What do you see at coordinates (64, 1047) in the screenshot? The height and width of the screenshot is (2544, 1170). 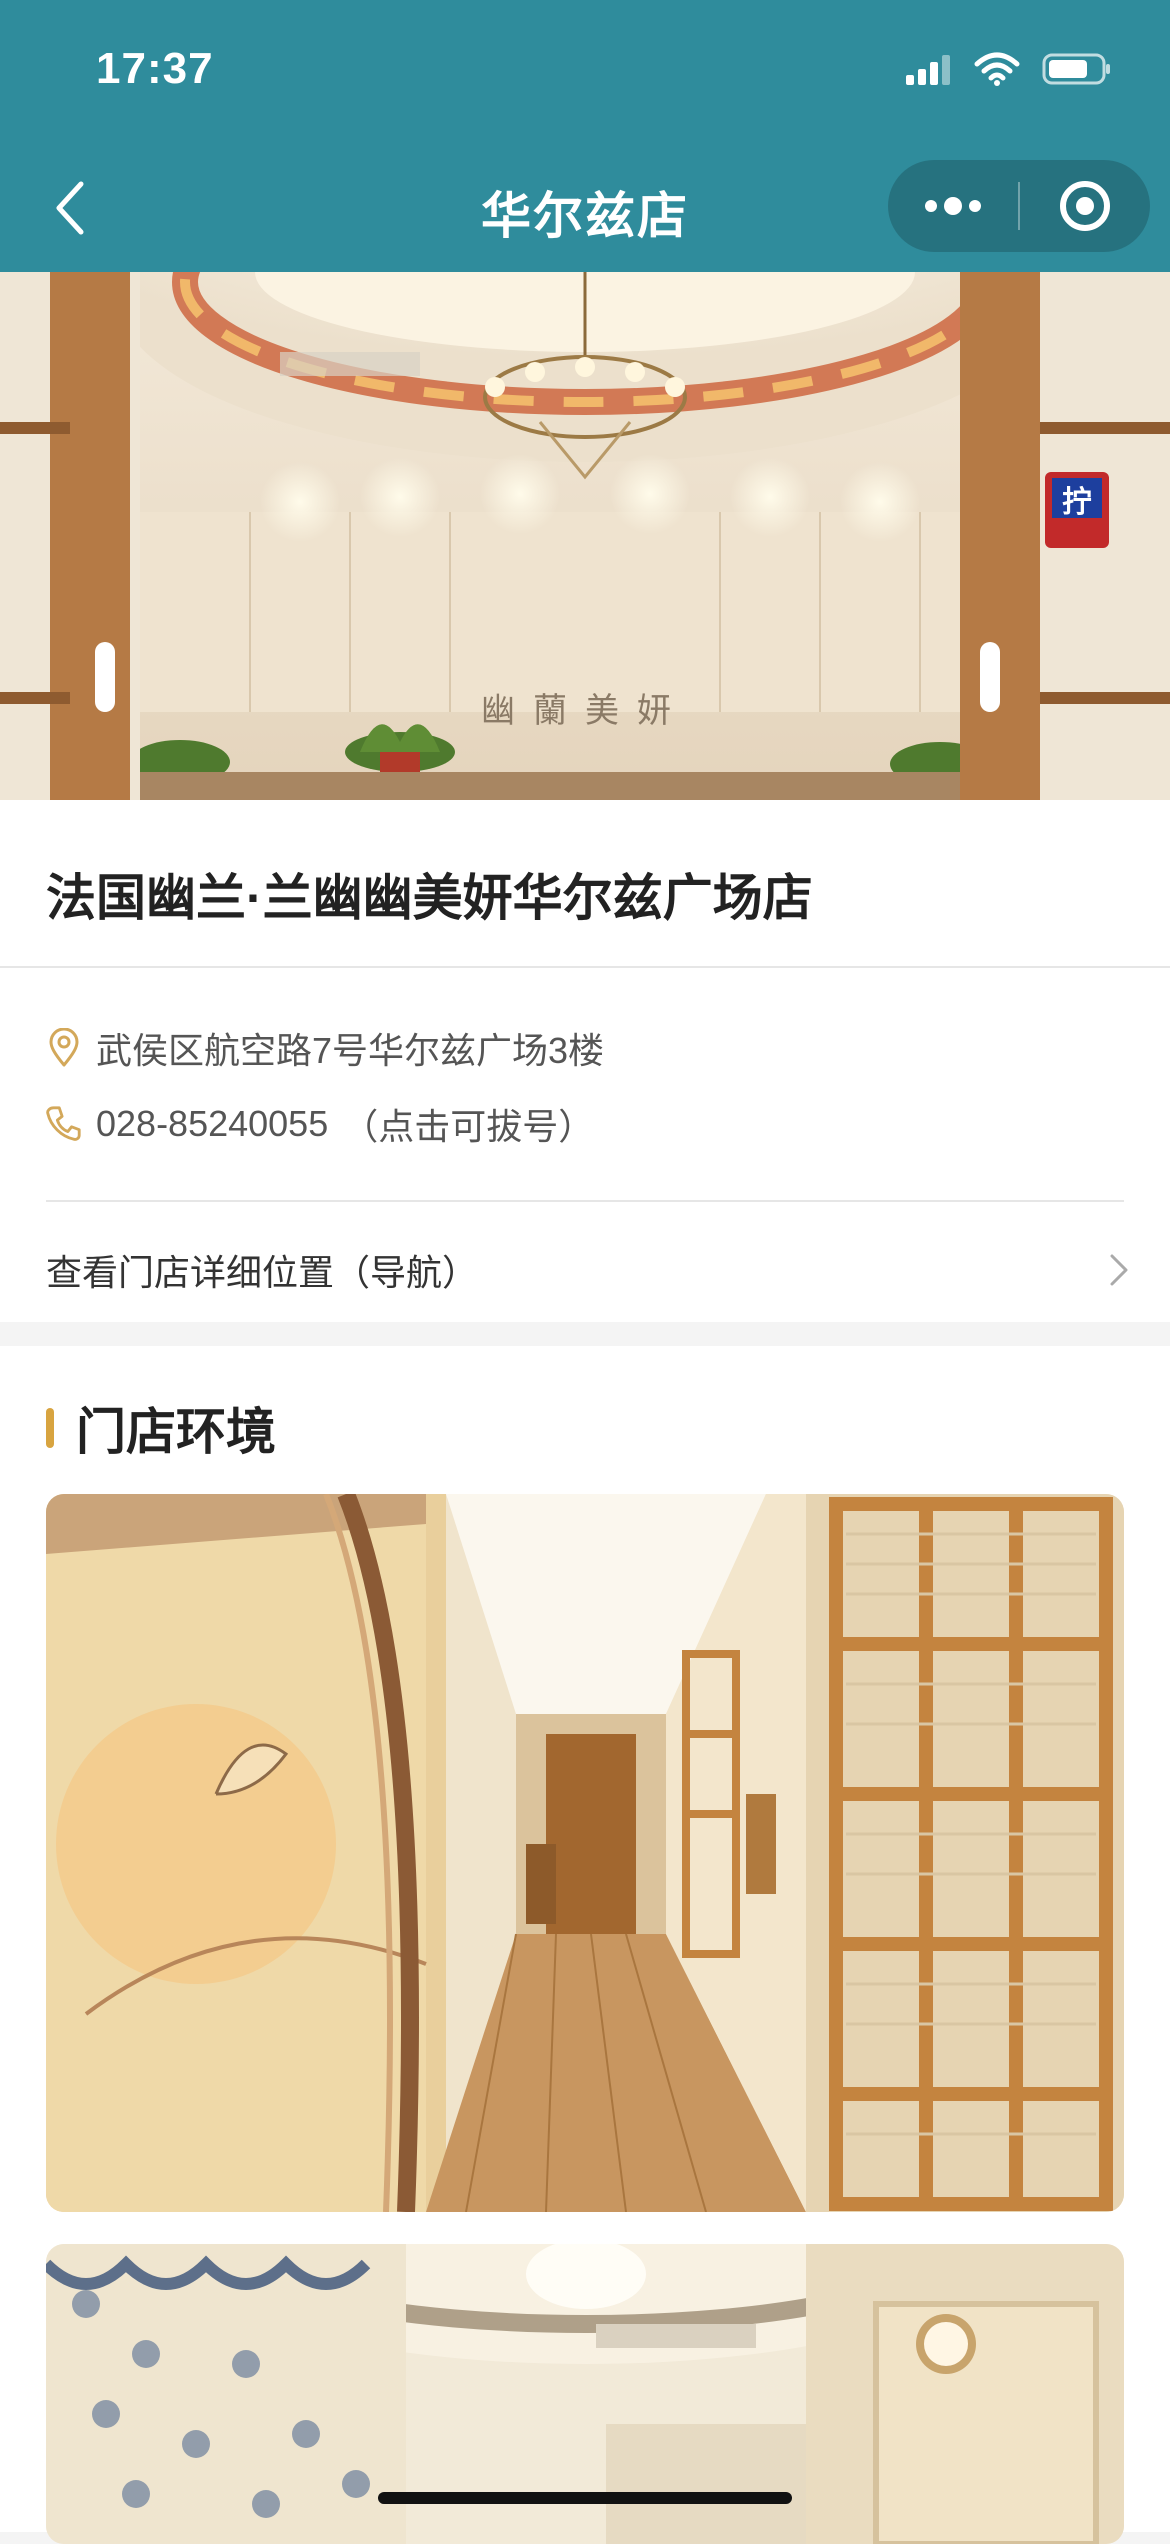 I see `location-pin-icon` at bounding box center [64, 1047].